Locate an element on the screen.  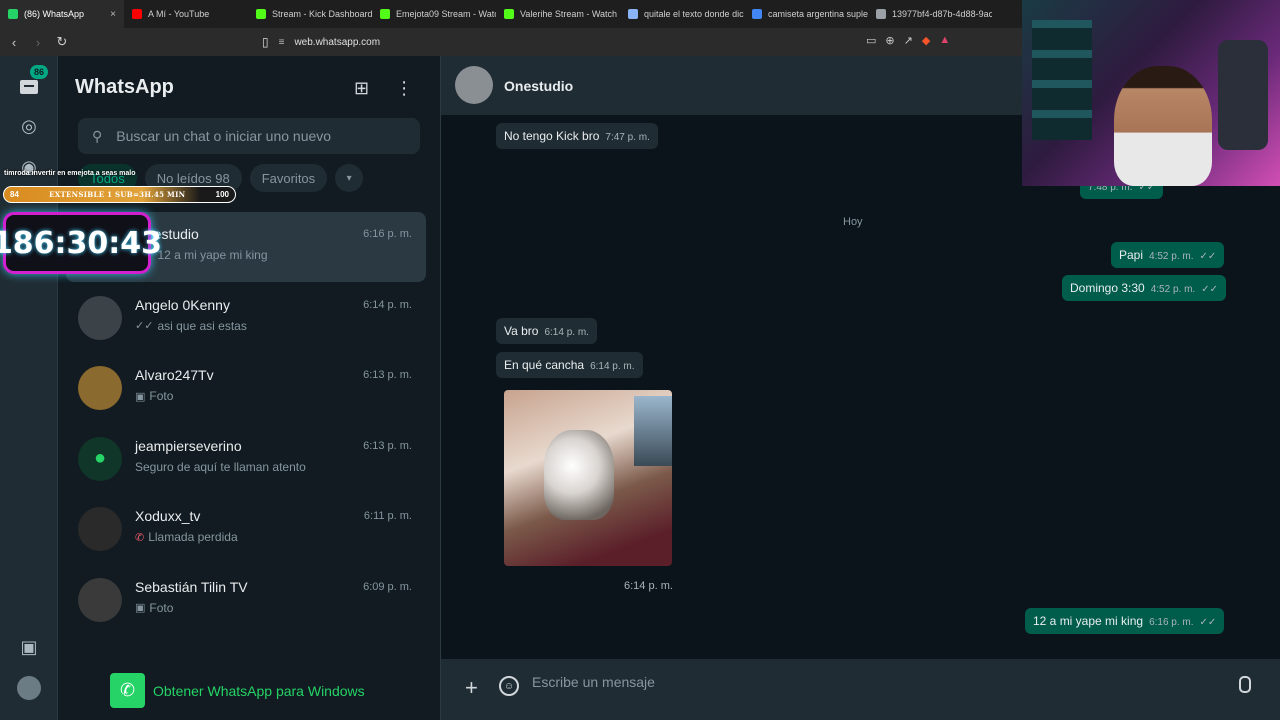
search-placeholder: Buscar un chat o iniciar uno nuevo is located at coordinates (224, 136).